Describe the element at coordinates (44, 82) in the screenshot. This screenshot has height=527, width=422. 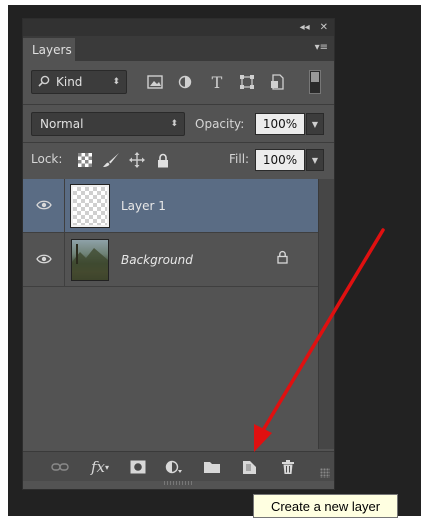
I see `search-icon` at that location.